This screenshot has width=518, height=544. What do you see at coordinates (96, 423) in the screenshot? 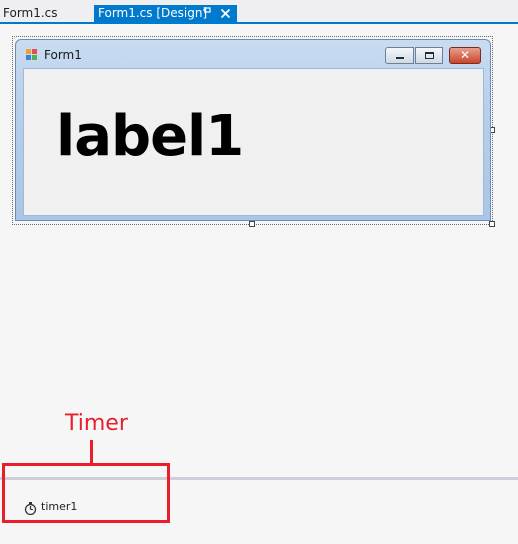
I see `annotation-label: Timer` at bounding box center [96, 423].